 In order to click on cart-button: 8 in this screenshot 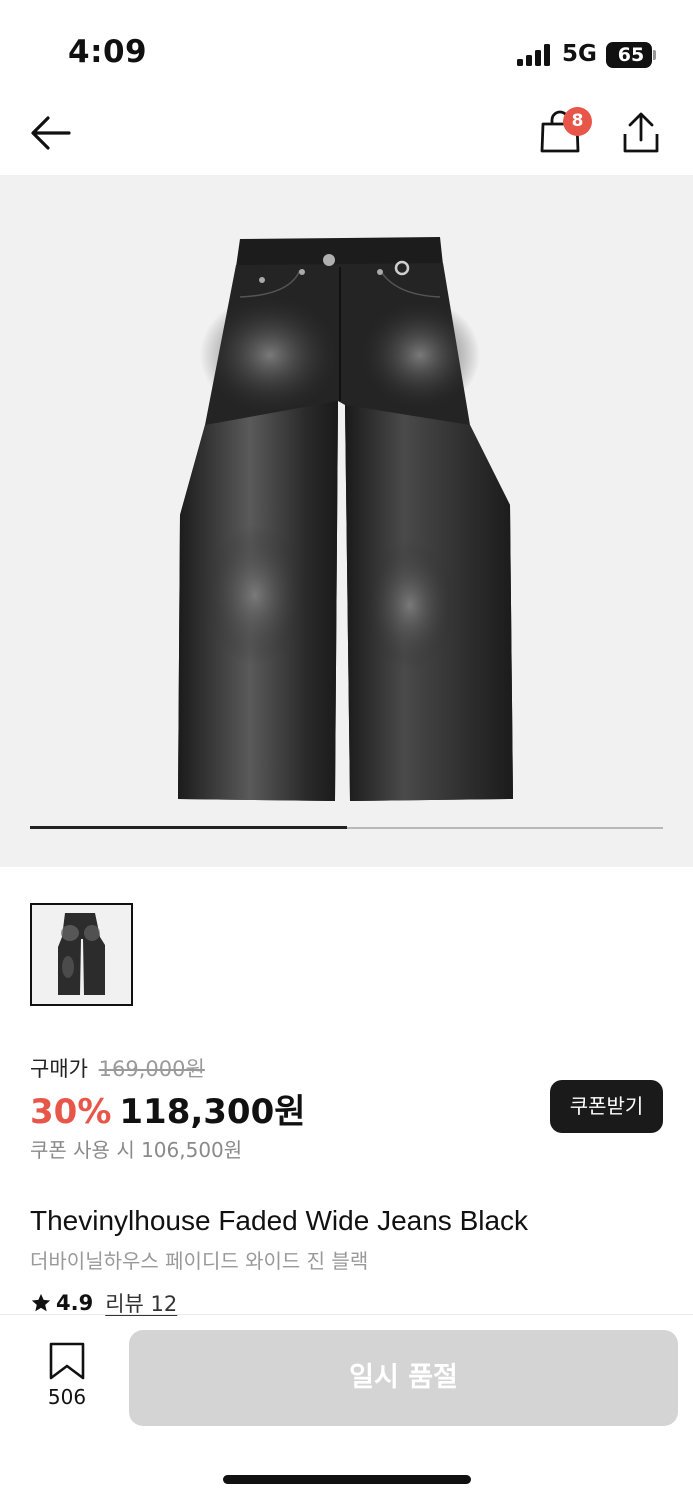, I will do `click(566, 132)`.